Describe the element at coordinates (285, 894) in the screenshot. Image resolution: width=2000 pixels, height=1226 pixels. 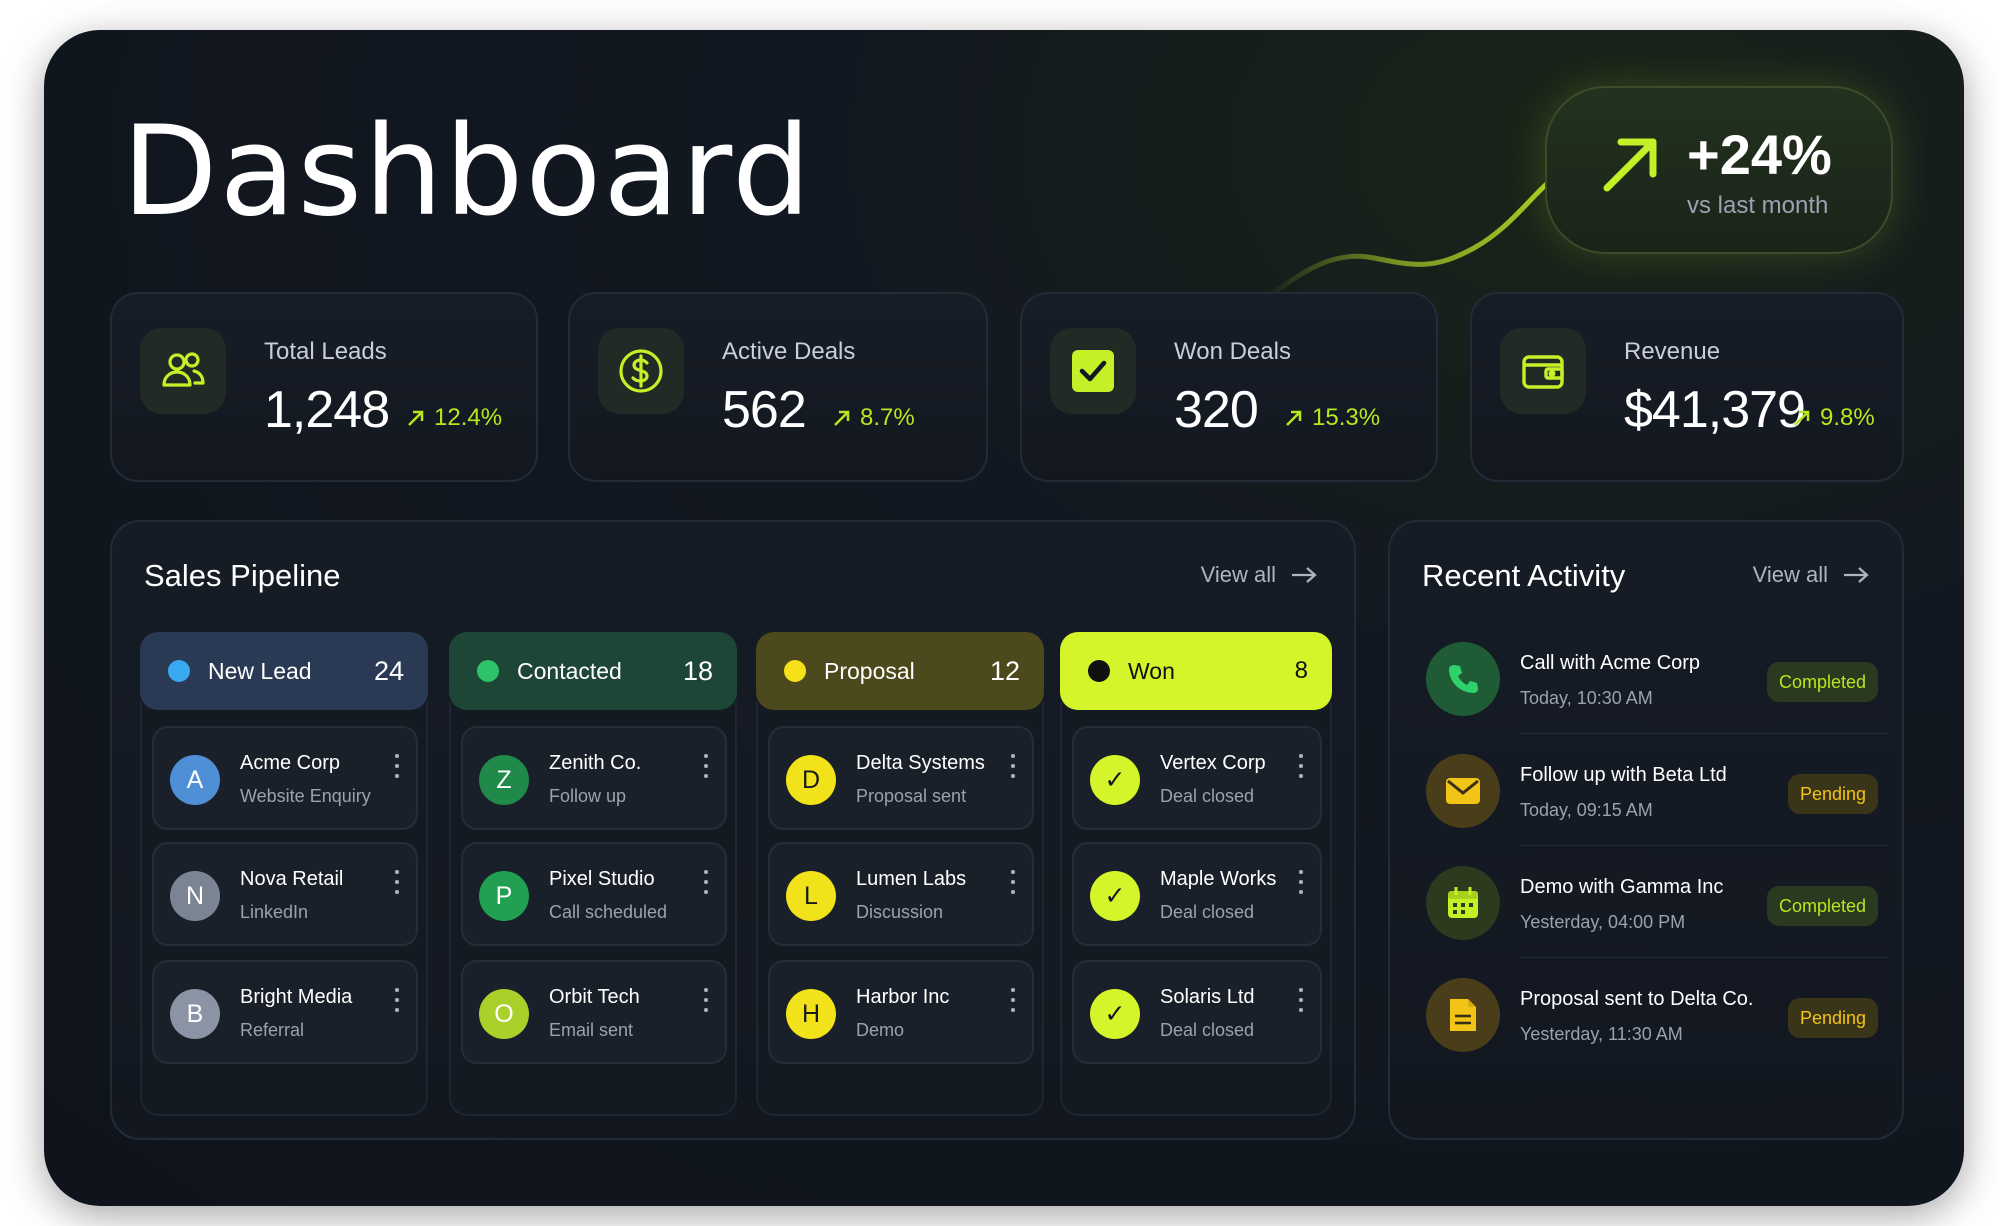
I see `deal-card: N Nova Retail LinkedIn` at that location.